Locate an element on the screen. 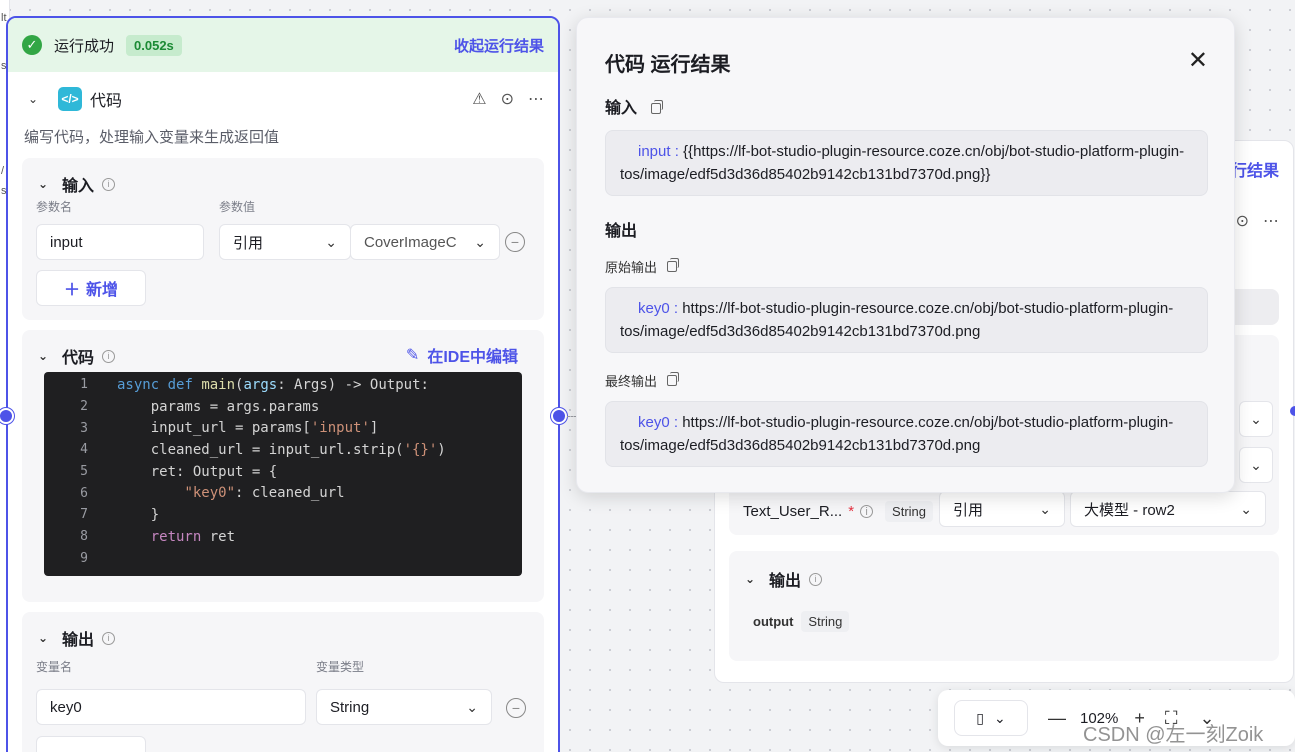 The width and height of the screenshot is (1295, 752). output-type-value: String is located at coordinates (350, 707).